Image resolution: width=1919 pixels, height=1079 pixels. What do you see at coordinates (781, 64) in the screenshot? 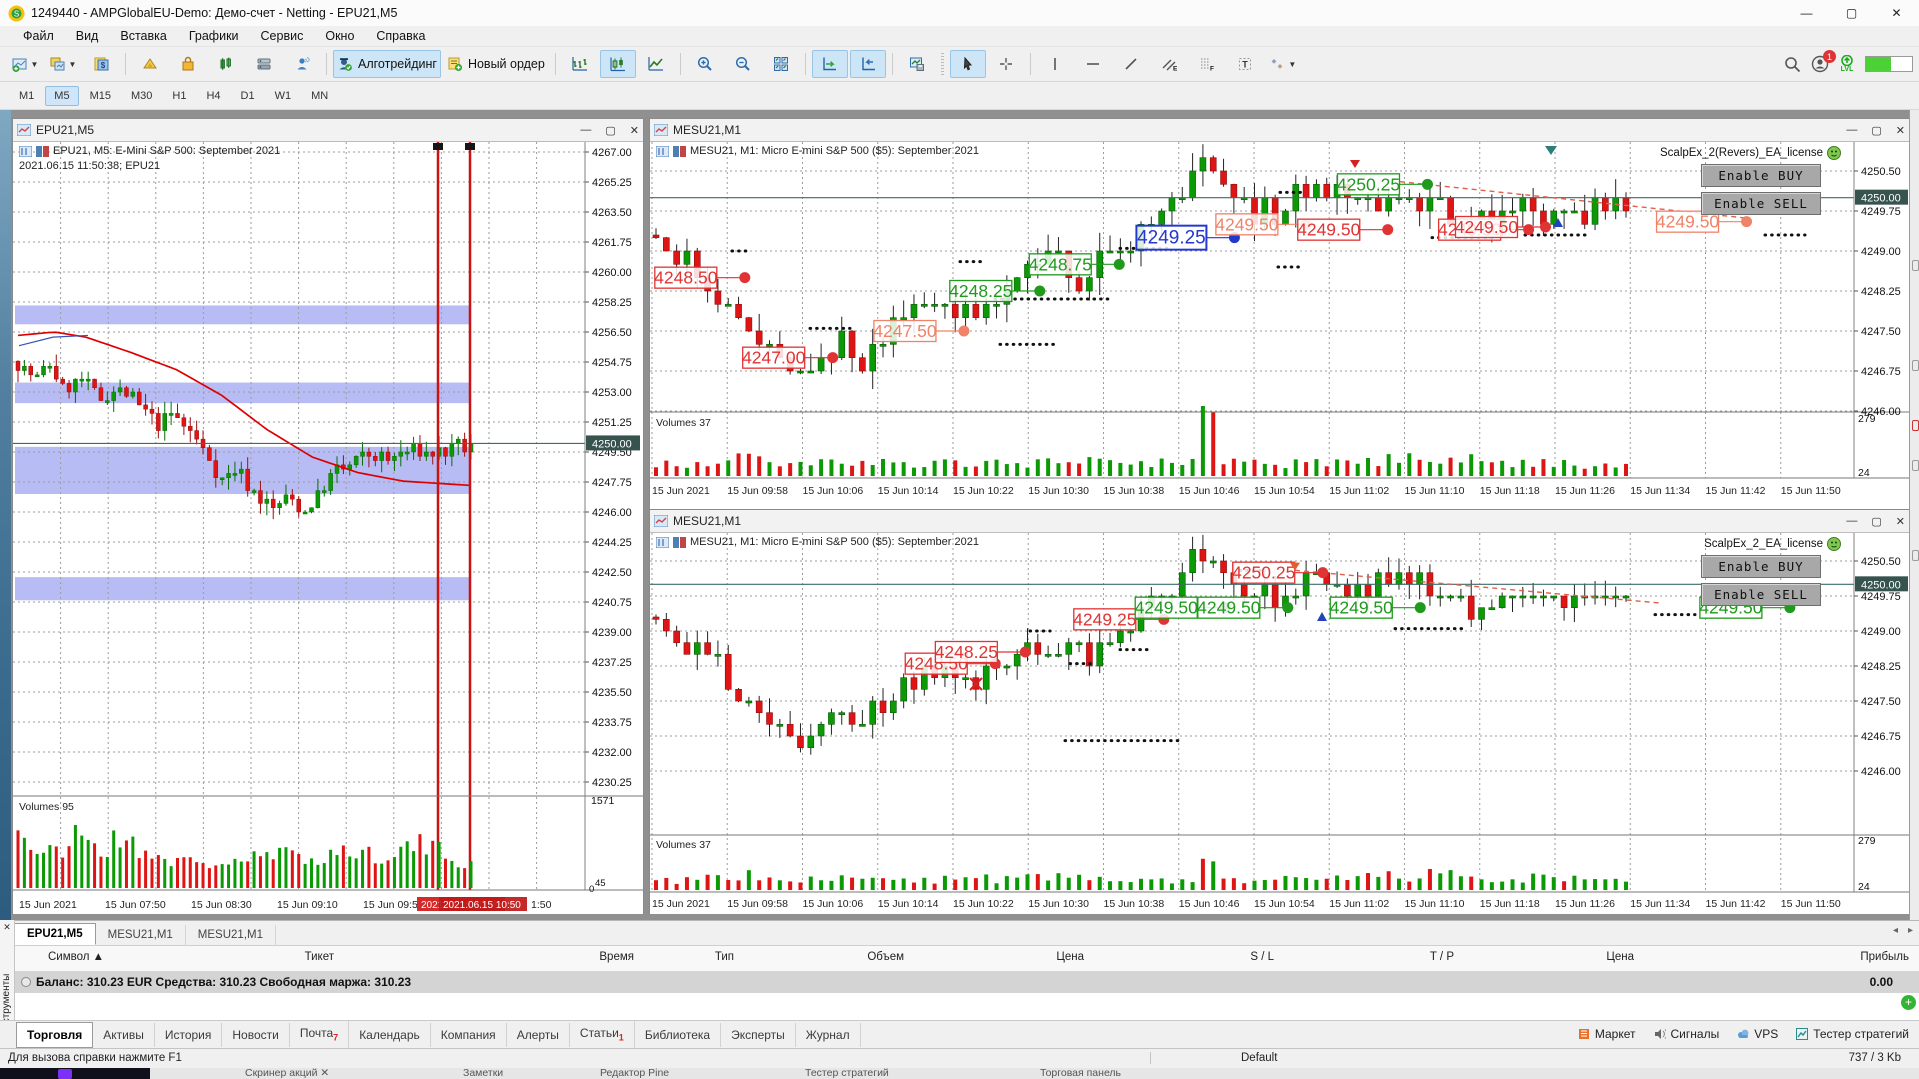
I see `tile-windows-button` at bounding box center [781, 64].